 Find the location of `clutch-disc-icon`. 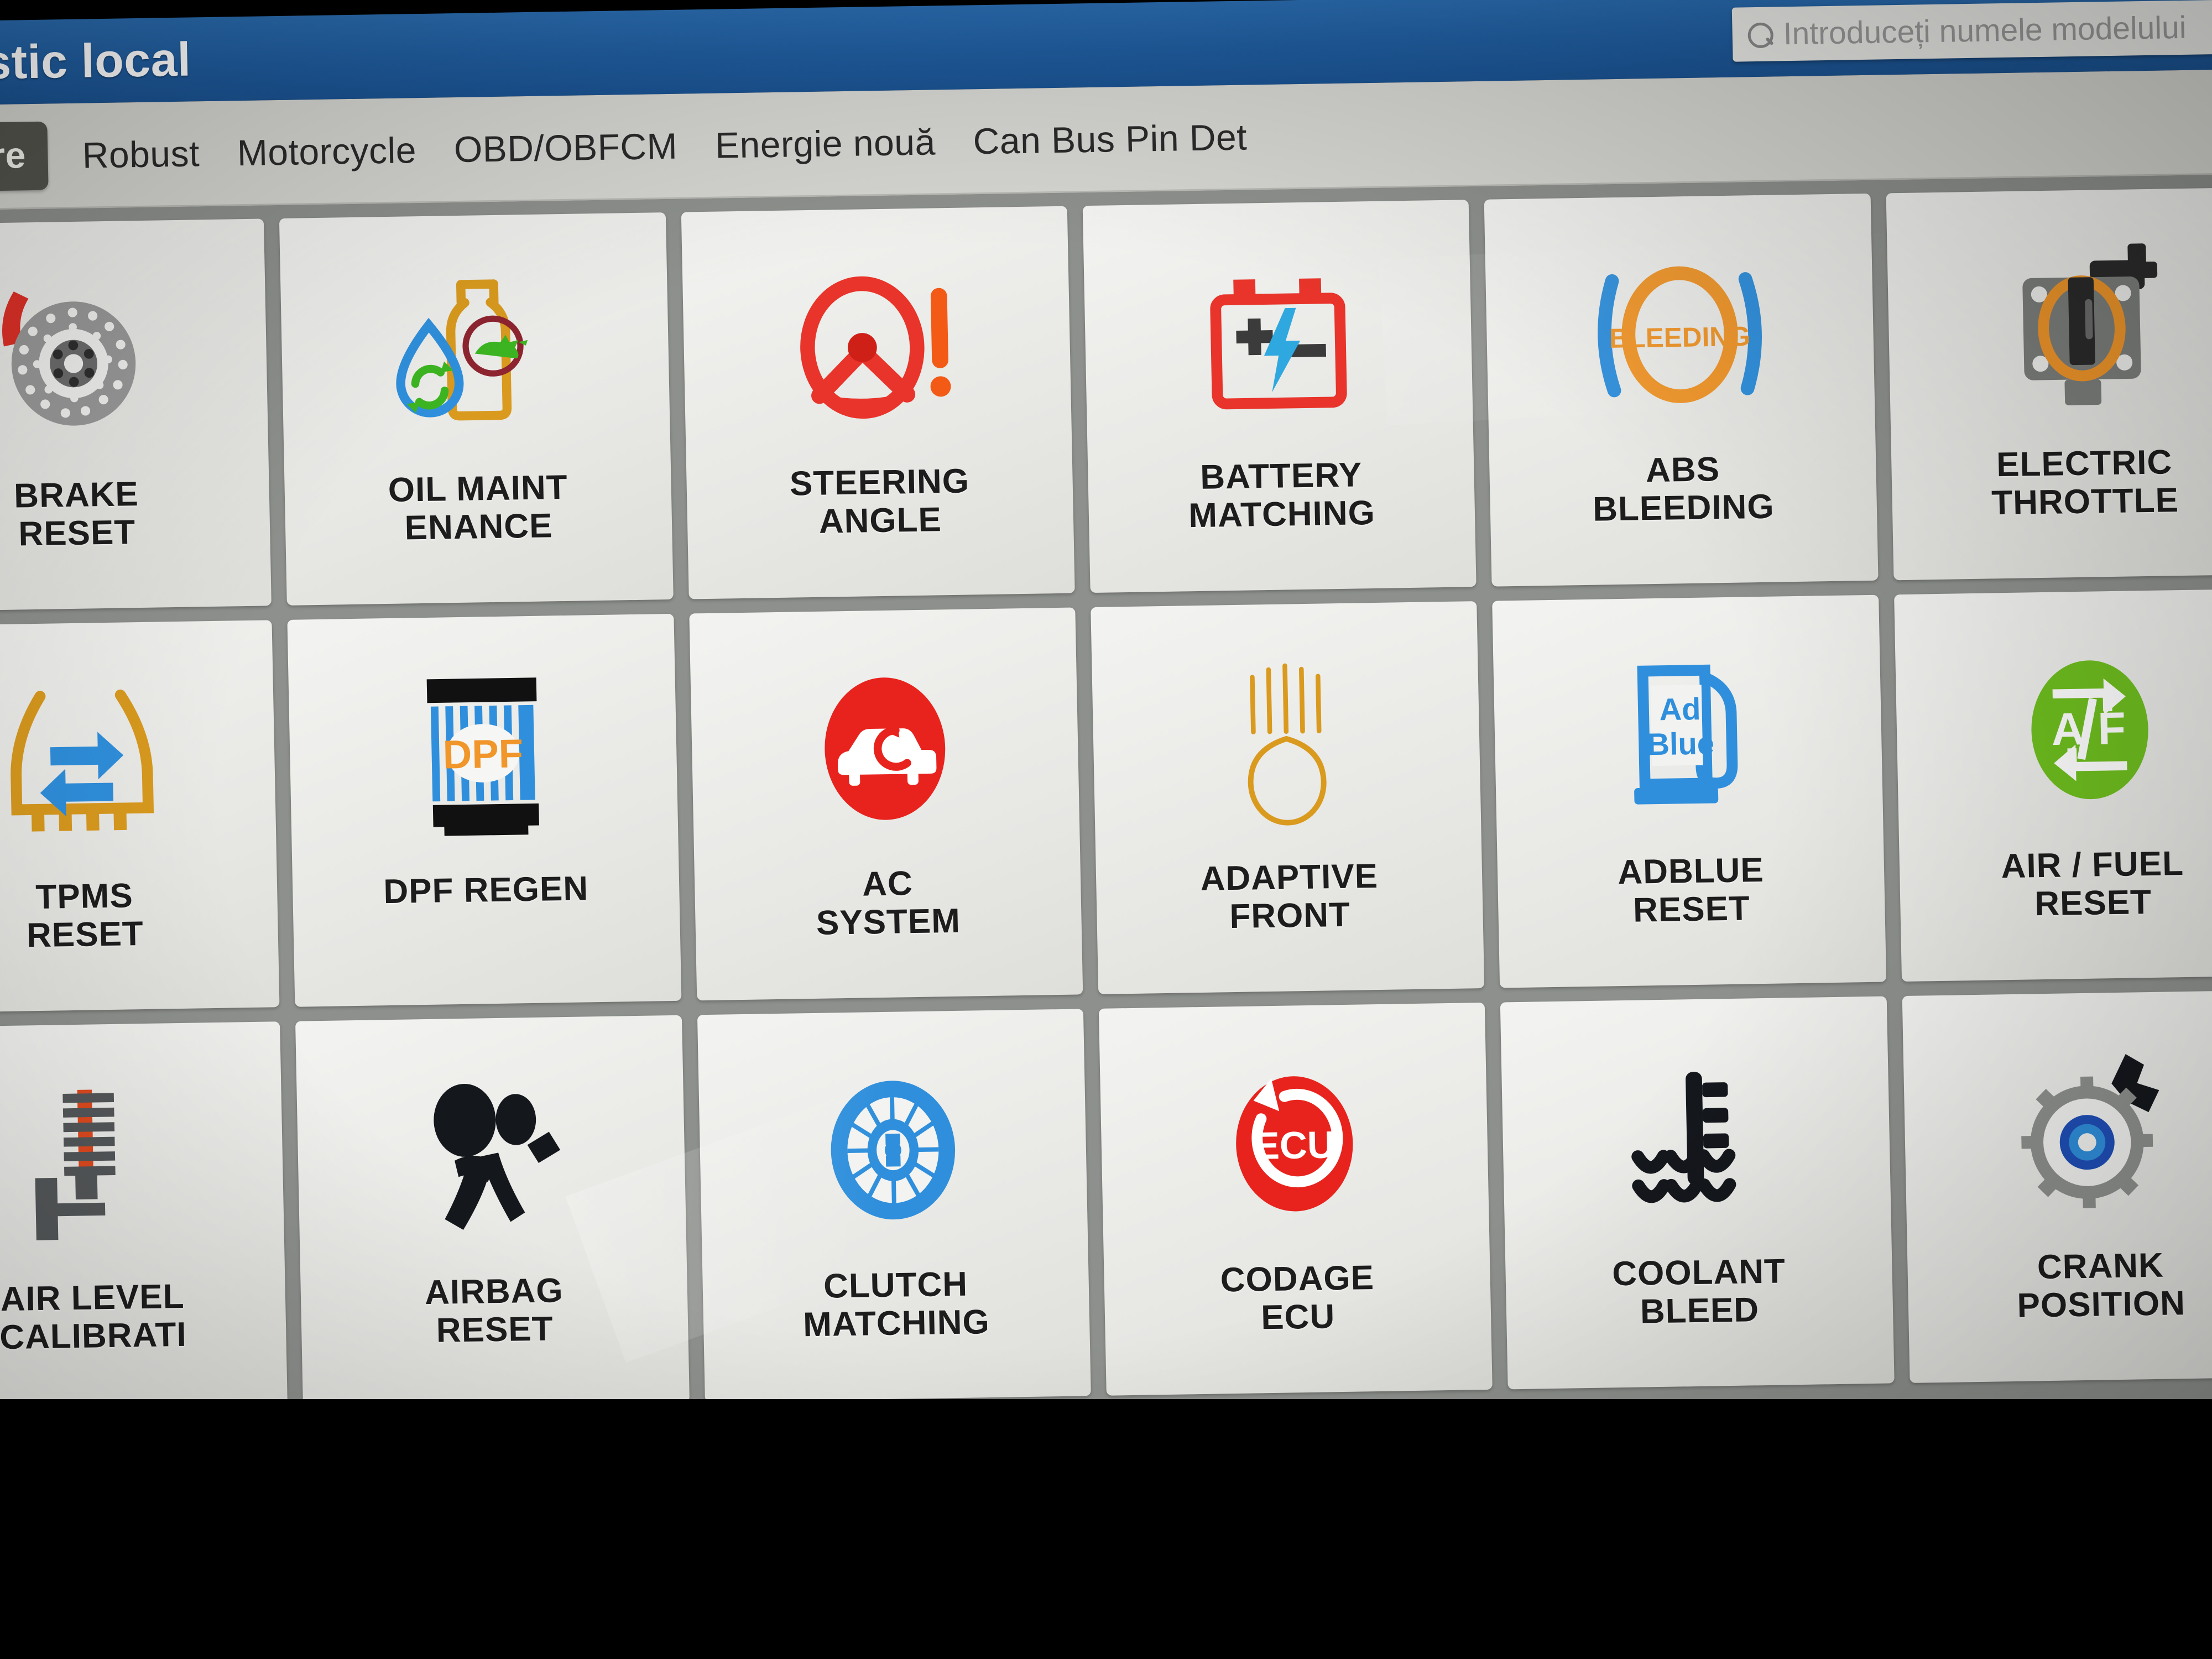

clutch-disc-icon is located at coordinates (893, 1150).